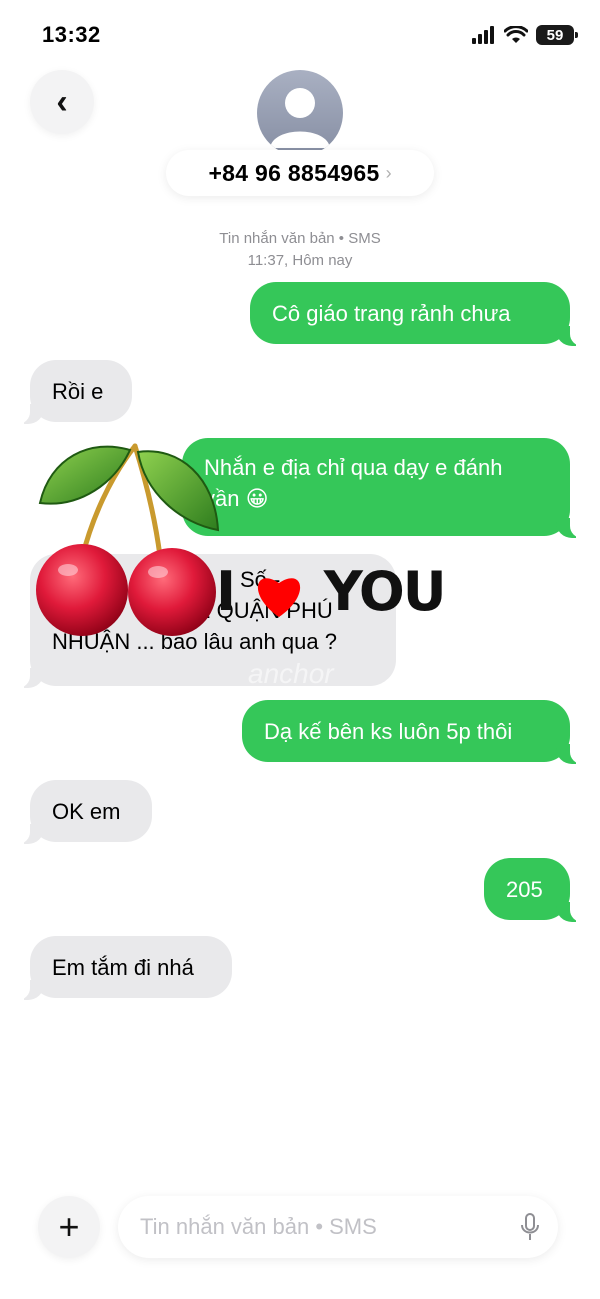 The image size is (600, 1299). I want to click on message-input: Tin nhắn văn bản • SMS, so click(338, 1227).